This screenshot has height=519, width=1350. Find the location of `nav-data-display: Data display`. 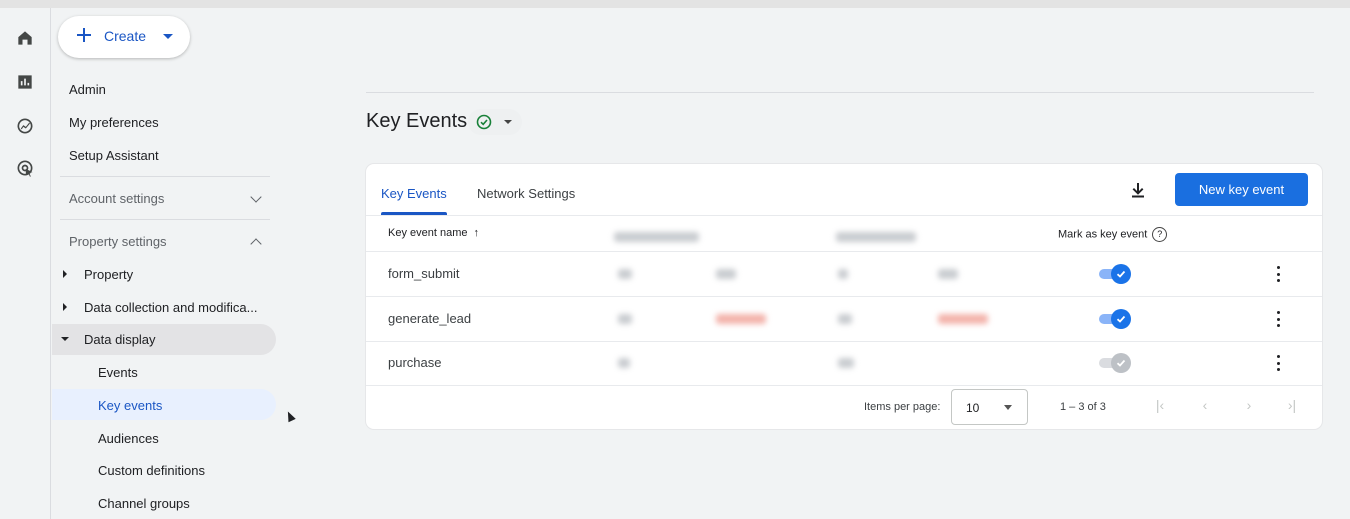

nav-data-display: Data display is located at coordinates (120, 339).